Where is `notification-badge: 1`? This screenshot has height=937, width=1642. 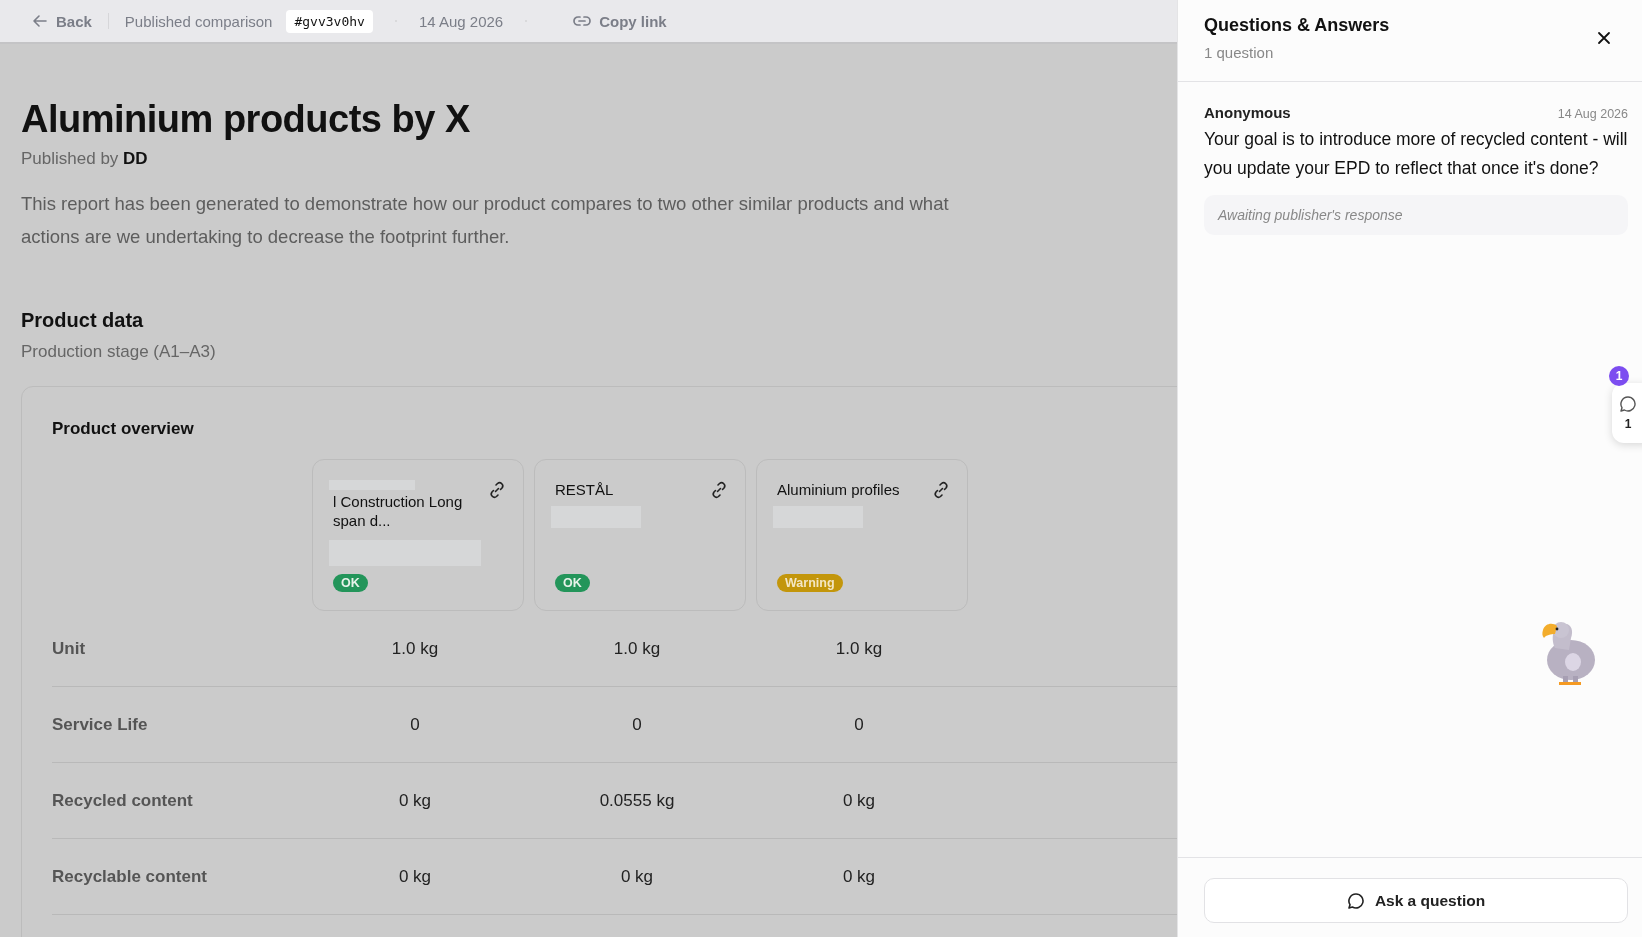 notification-badge: 1 is located at coordinates (1619, 376).